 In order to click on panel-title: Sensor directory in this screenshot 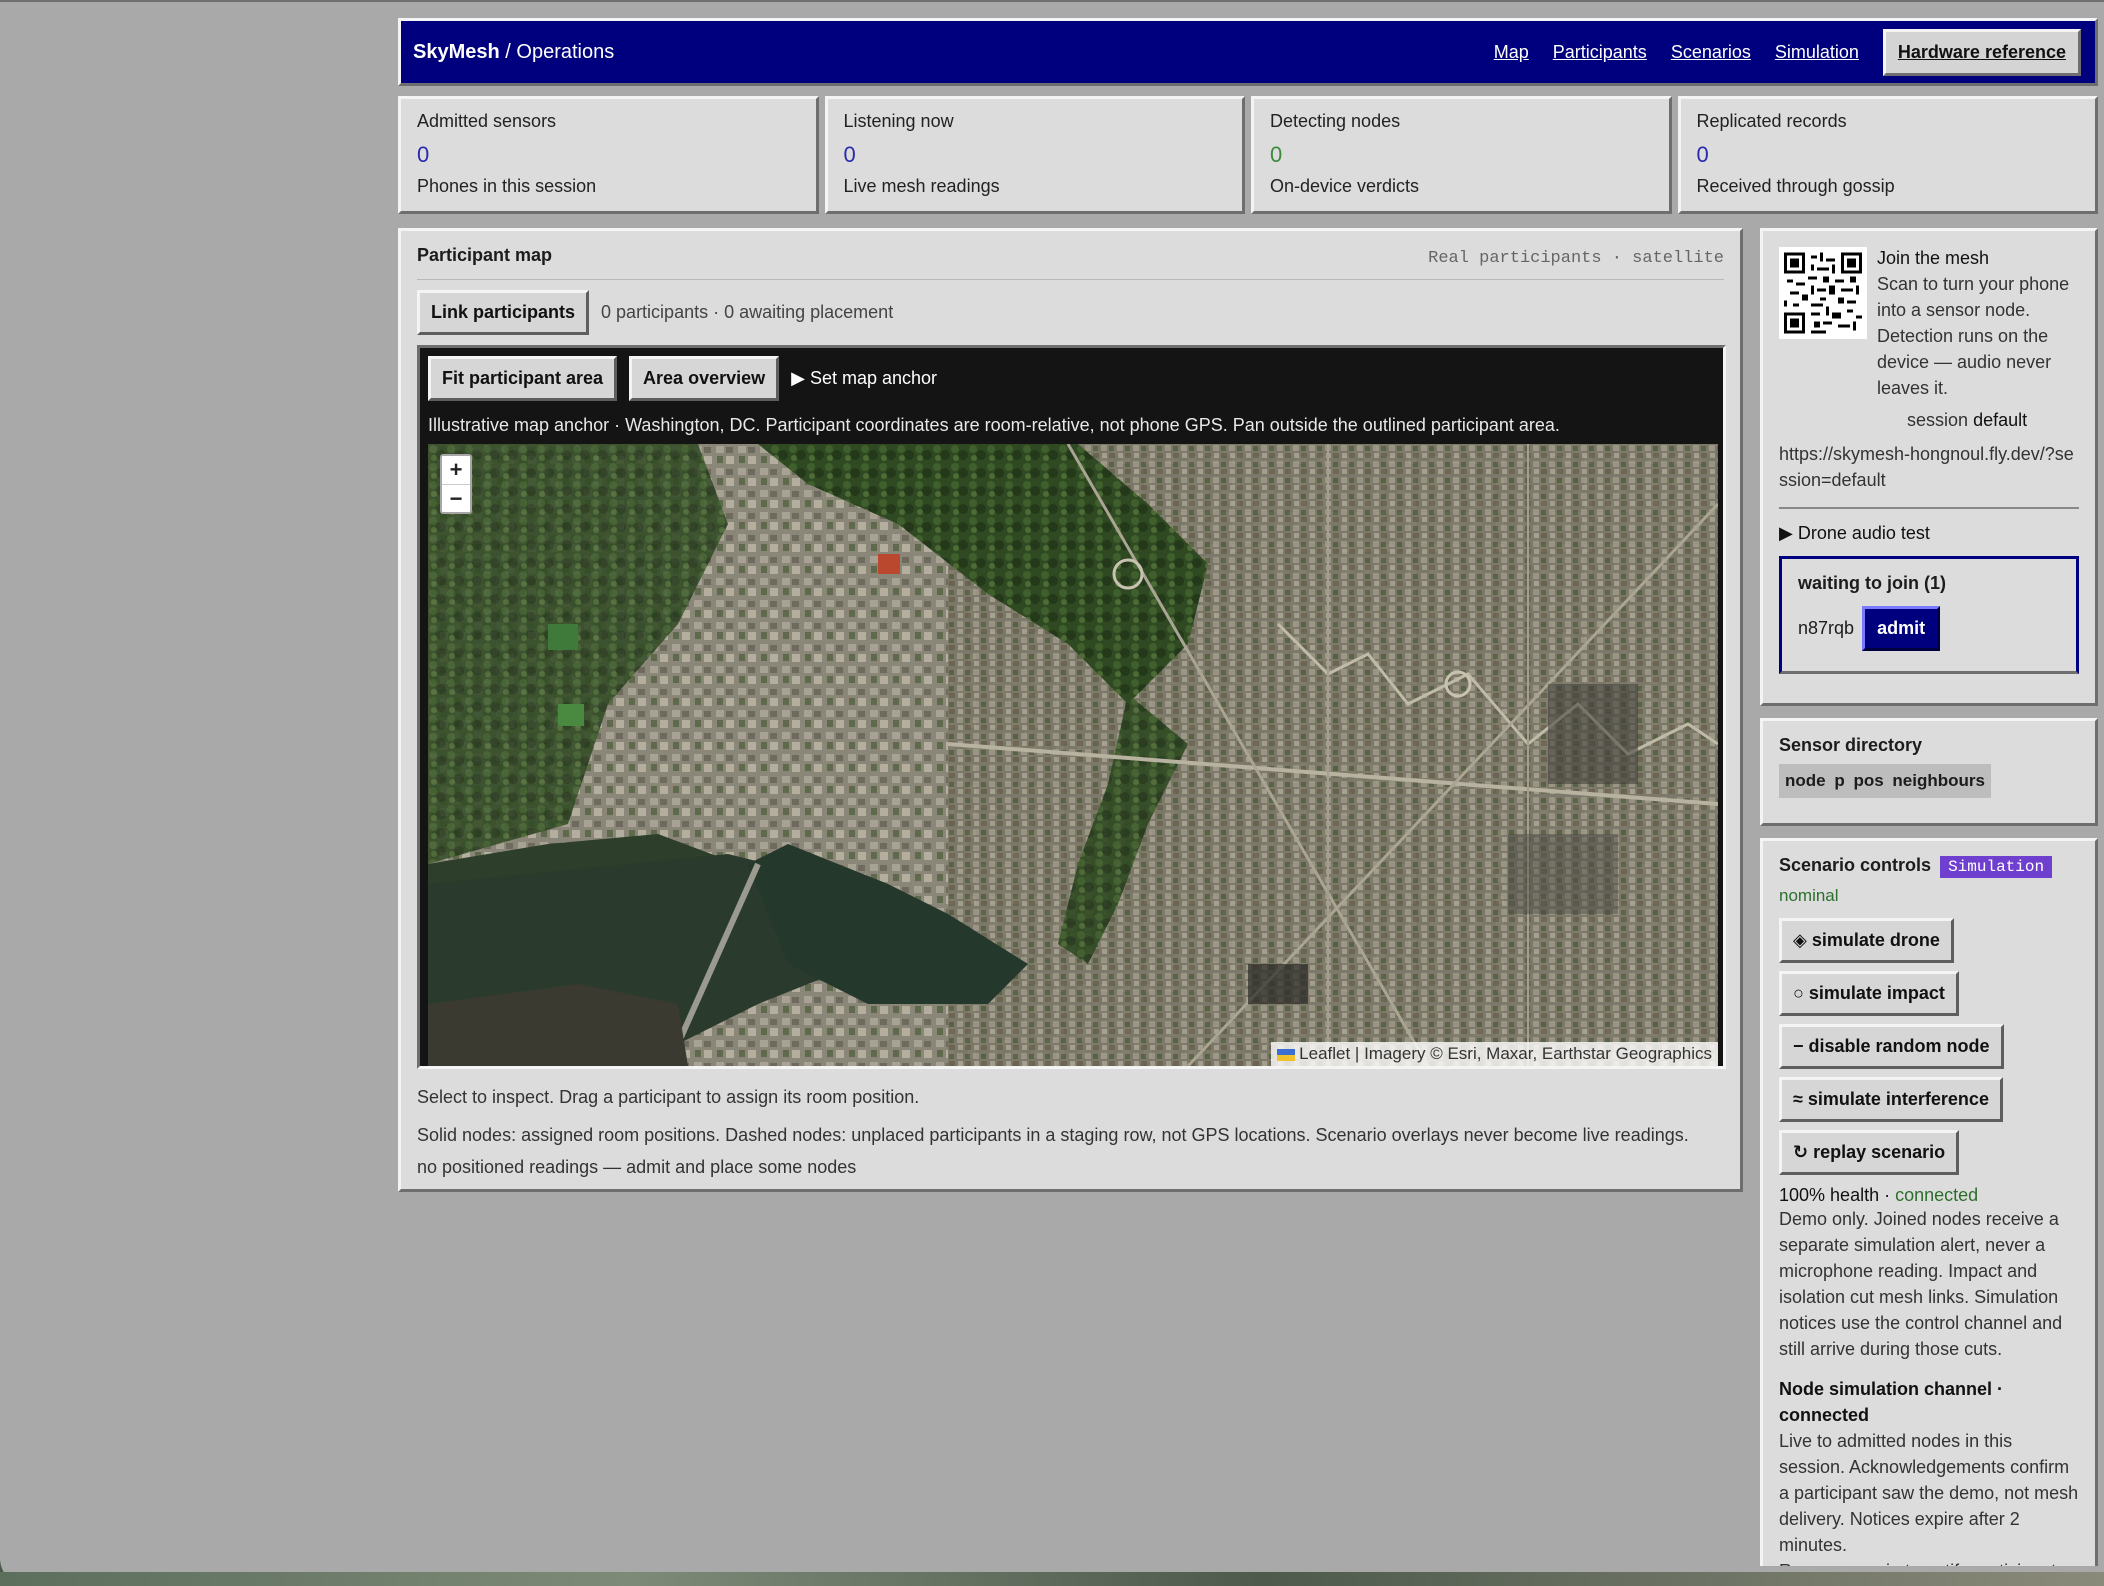, I will do `click(1851, 745)`.